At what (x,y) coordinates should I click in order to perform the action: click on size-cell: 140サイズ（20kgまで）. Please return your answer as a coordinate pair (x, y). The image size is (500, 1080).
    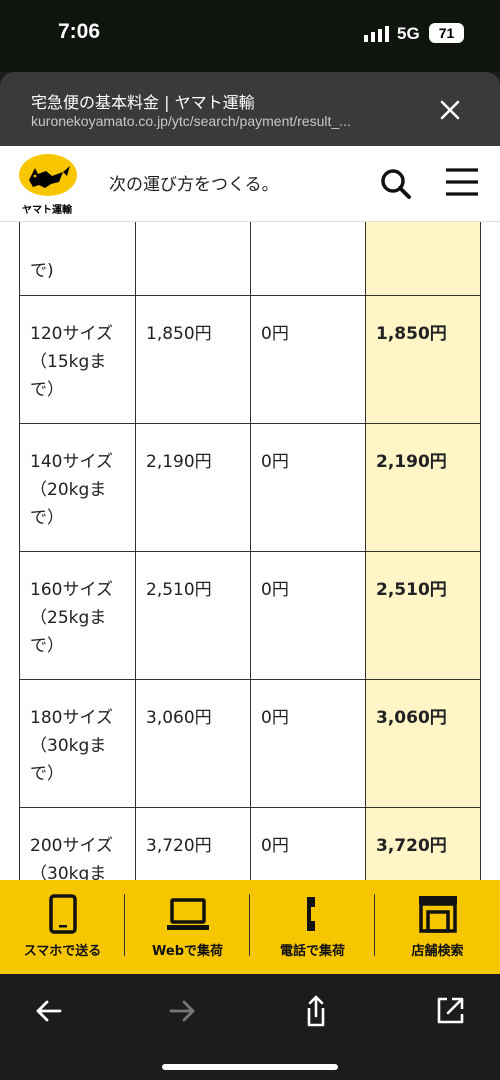
    Looking at the image, I should click on (77, 487).